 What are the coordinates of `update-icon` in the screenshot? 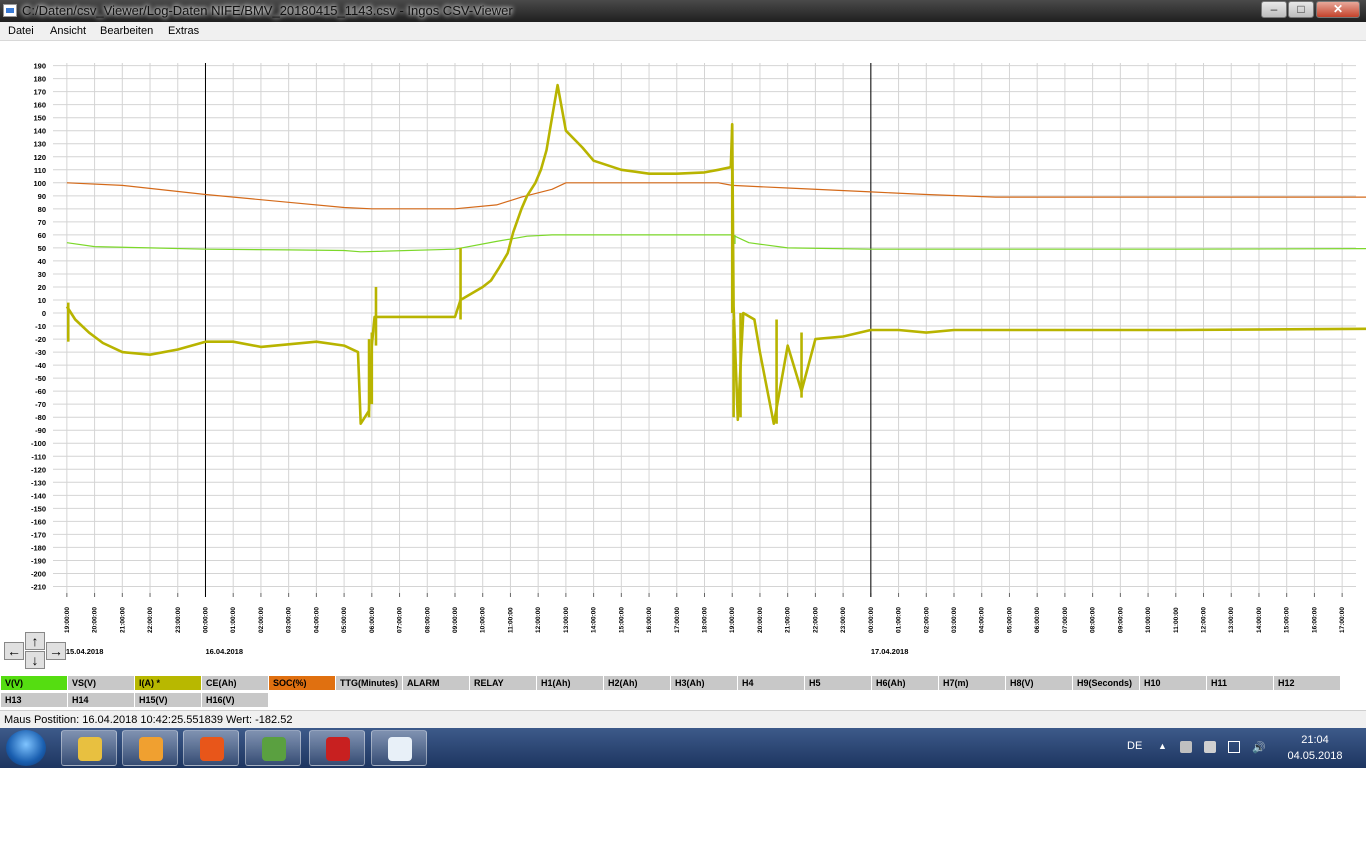 It's located at (1210, 747).